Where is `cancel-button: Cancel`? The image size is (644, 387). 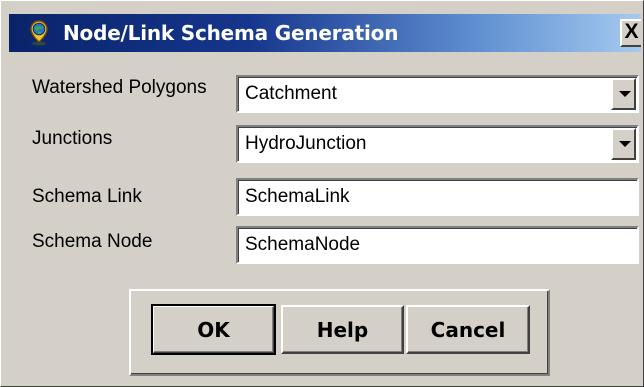
cancel-button: Cancel is located at coordinates (468, 329).